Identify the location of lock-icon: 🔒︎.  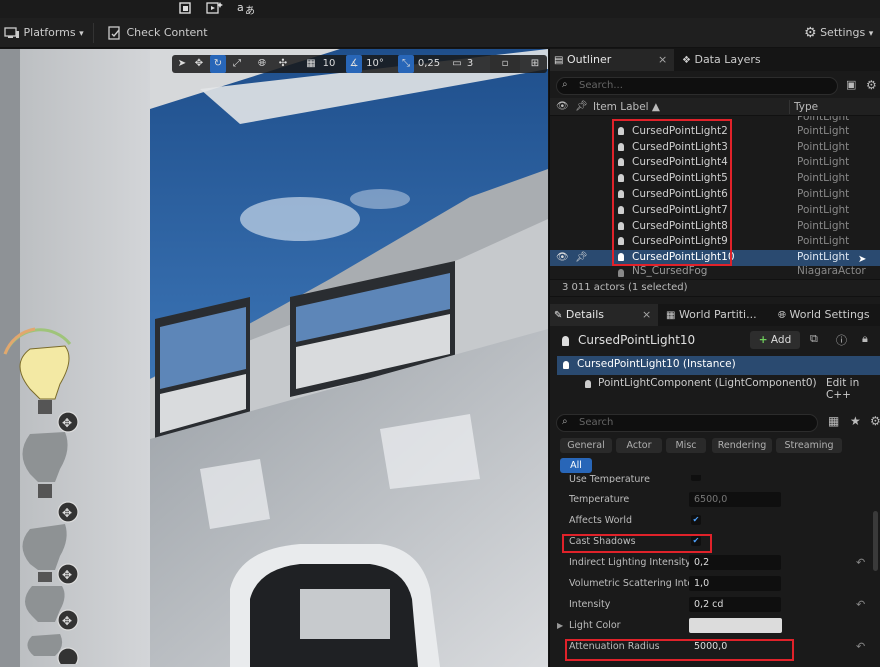
(865, 339).